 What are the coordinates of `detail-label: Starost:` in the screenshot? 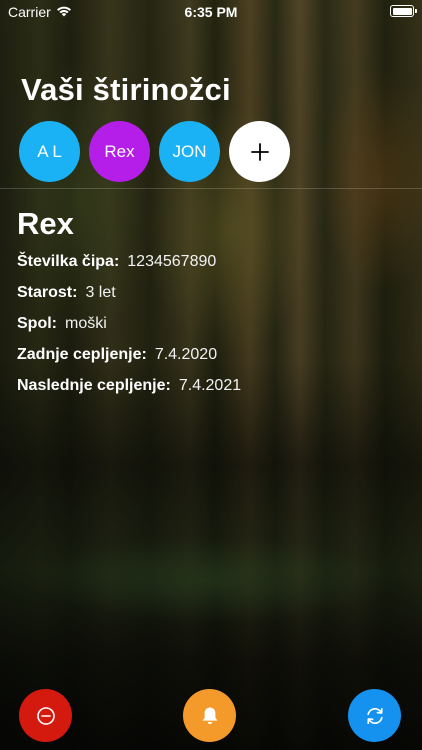 It's located at (47, 292).